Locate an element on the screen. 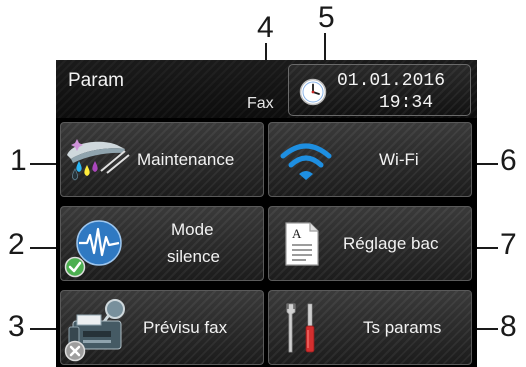 The height and width of the screenshot is (367, 526). ink-drops-icon is located at coordinates (98, 160).